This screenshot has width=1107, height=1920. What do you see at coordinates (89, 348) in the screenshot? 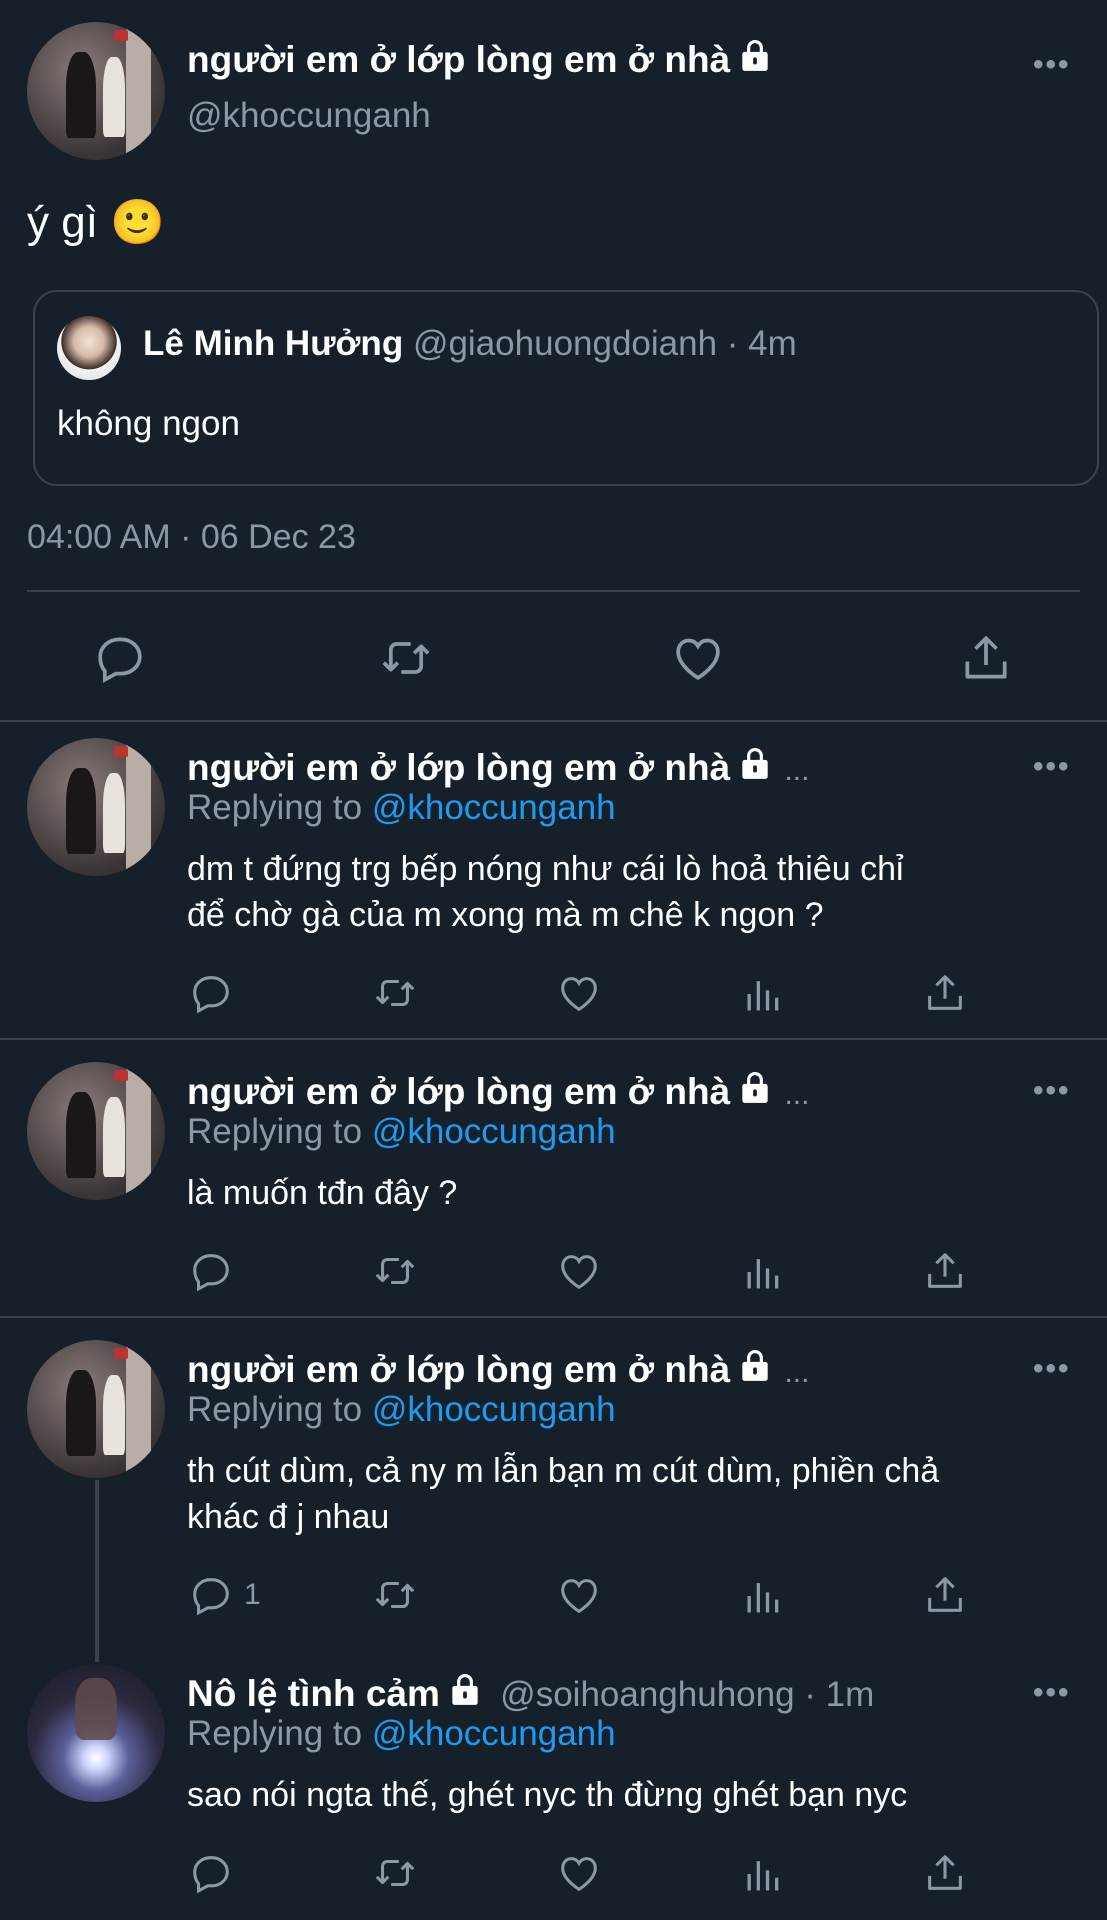
I see `quote-avatar` at bounding box center [89, 348].